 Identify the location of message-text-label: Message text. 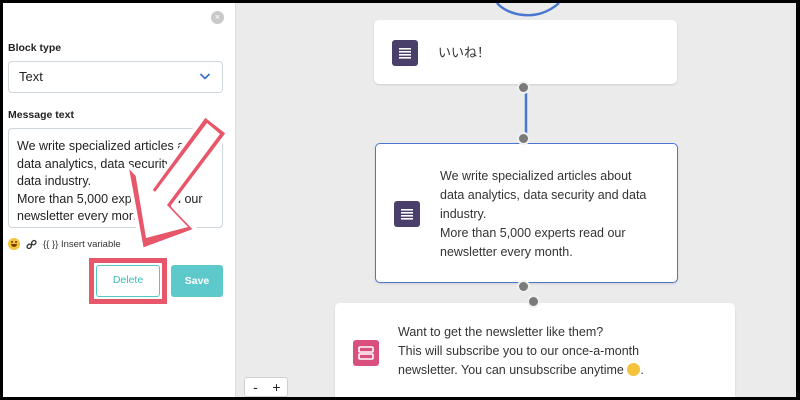
(41, 115).